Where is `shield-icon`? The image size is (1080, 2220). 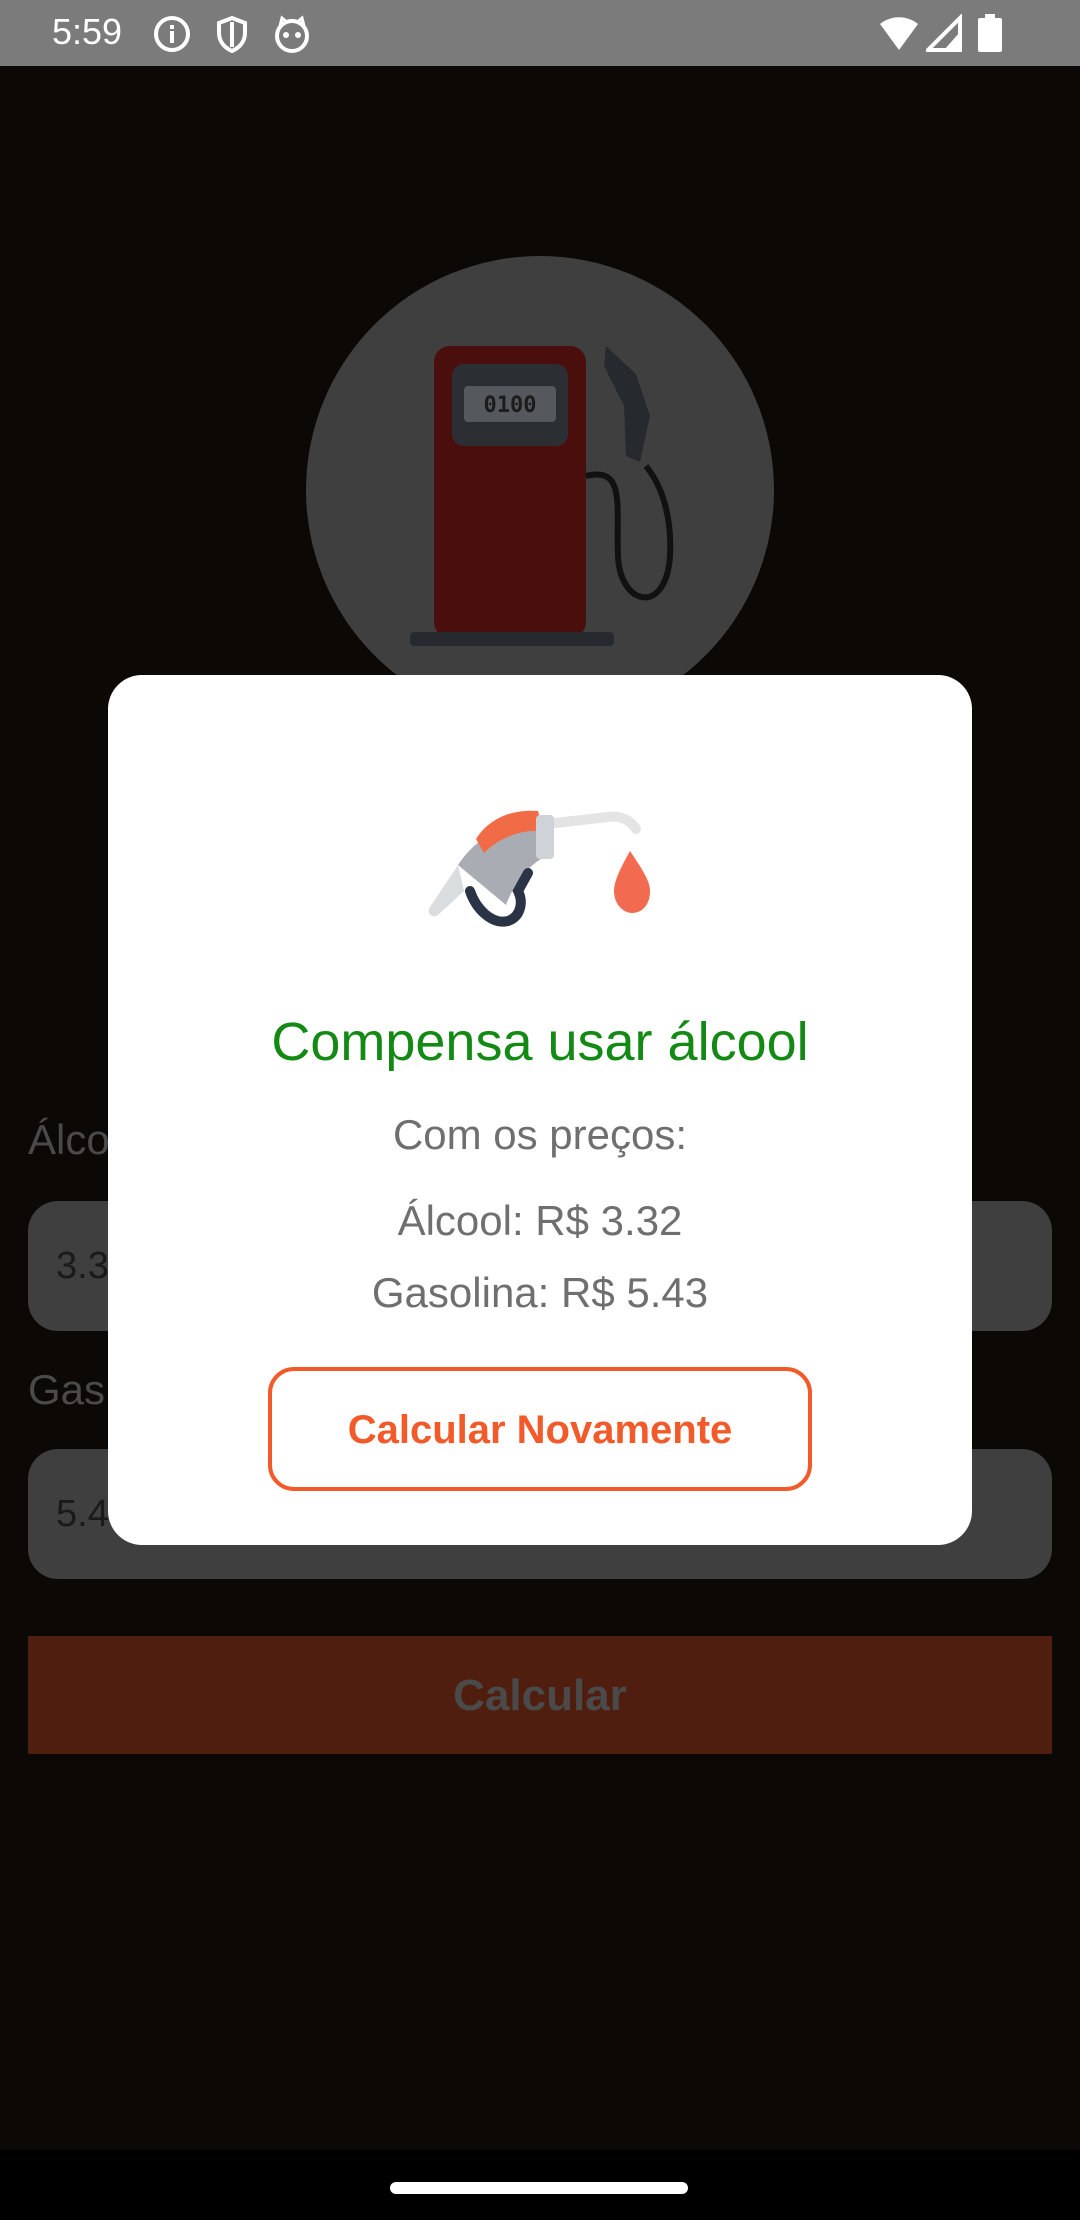
shield-icon is located at coordinates (232, 34).